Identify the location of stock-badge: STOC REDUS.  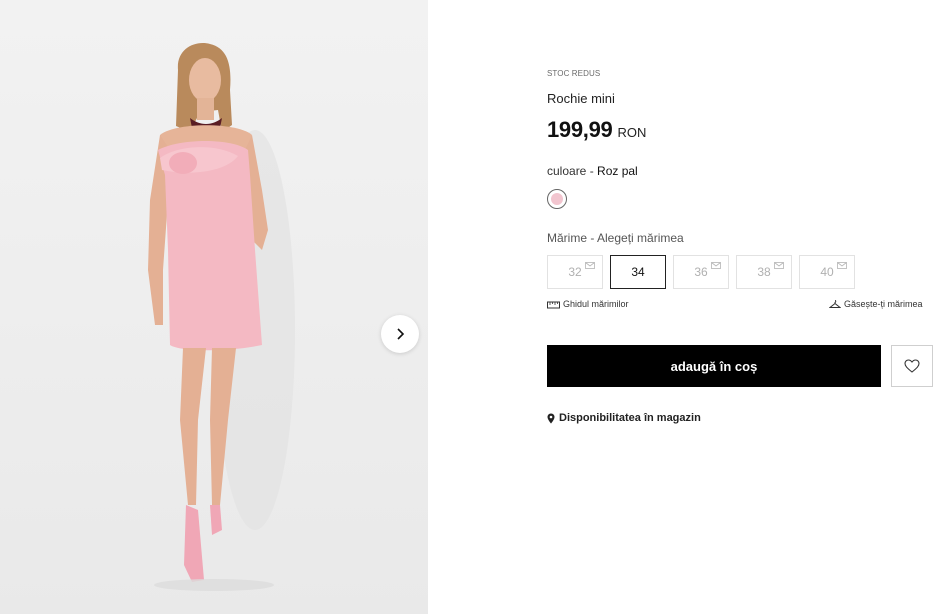
(574, 73).